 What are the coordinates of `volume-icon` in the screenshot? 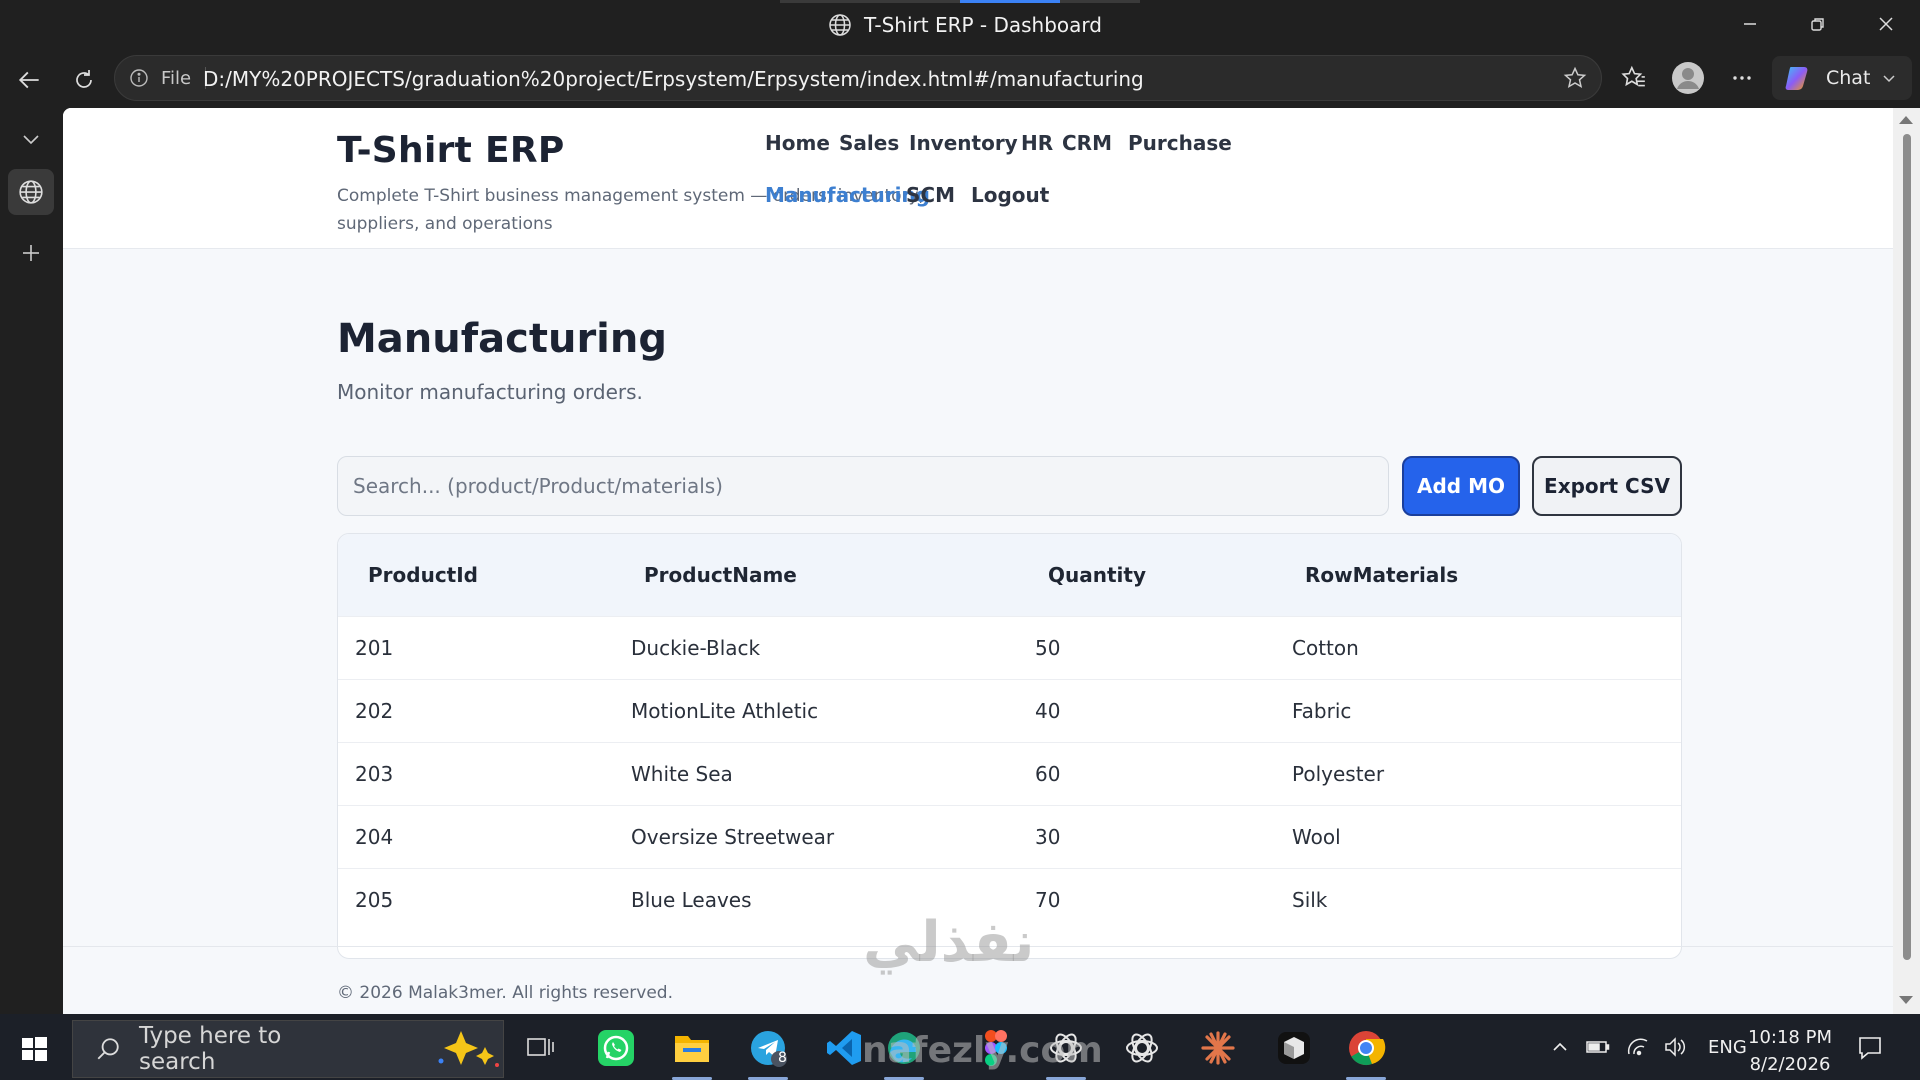 It's located at (1675, 1047).